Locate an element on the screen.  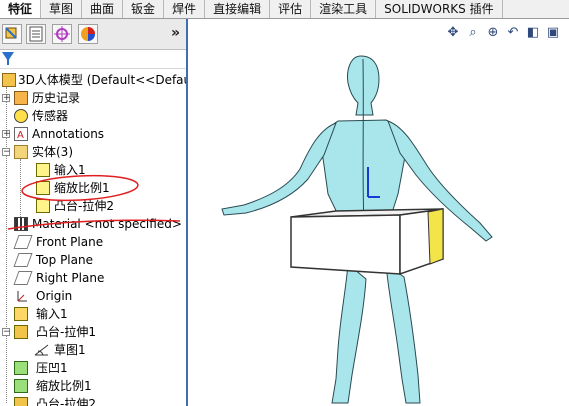
box-front-face is located at coordinates (345, 244).